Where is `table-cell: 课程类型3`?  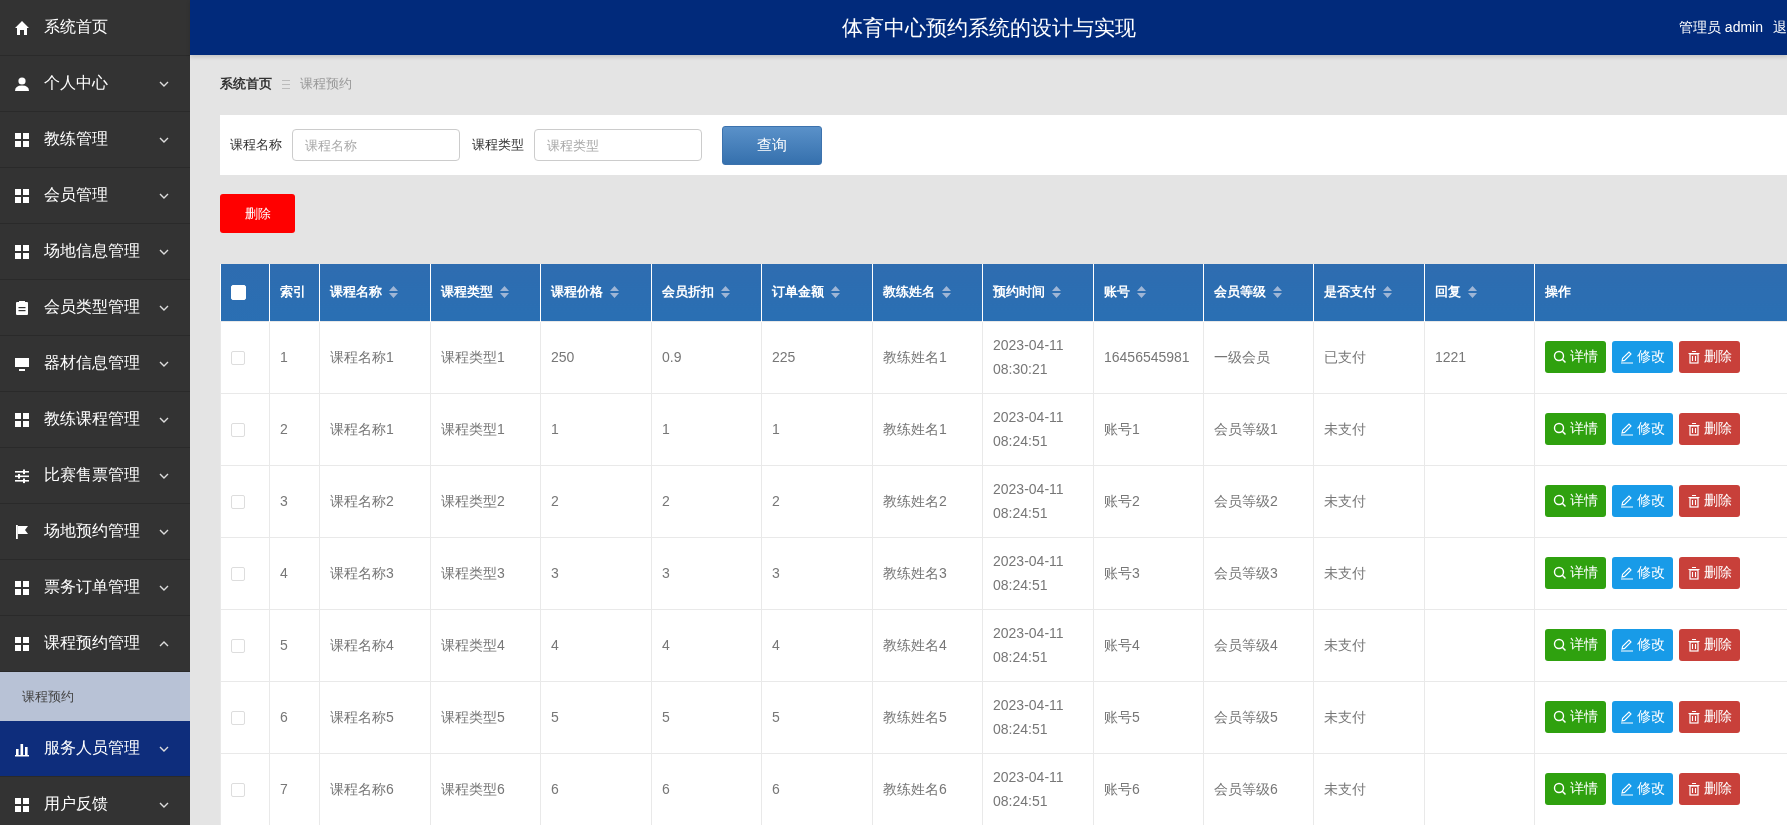
table-cell: 课程类型3 is located at coordinates (473, 573).